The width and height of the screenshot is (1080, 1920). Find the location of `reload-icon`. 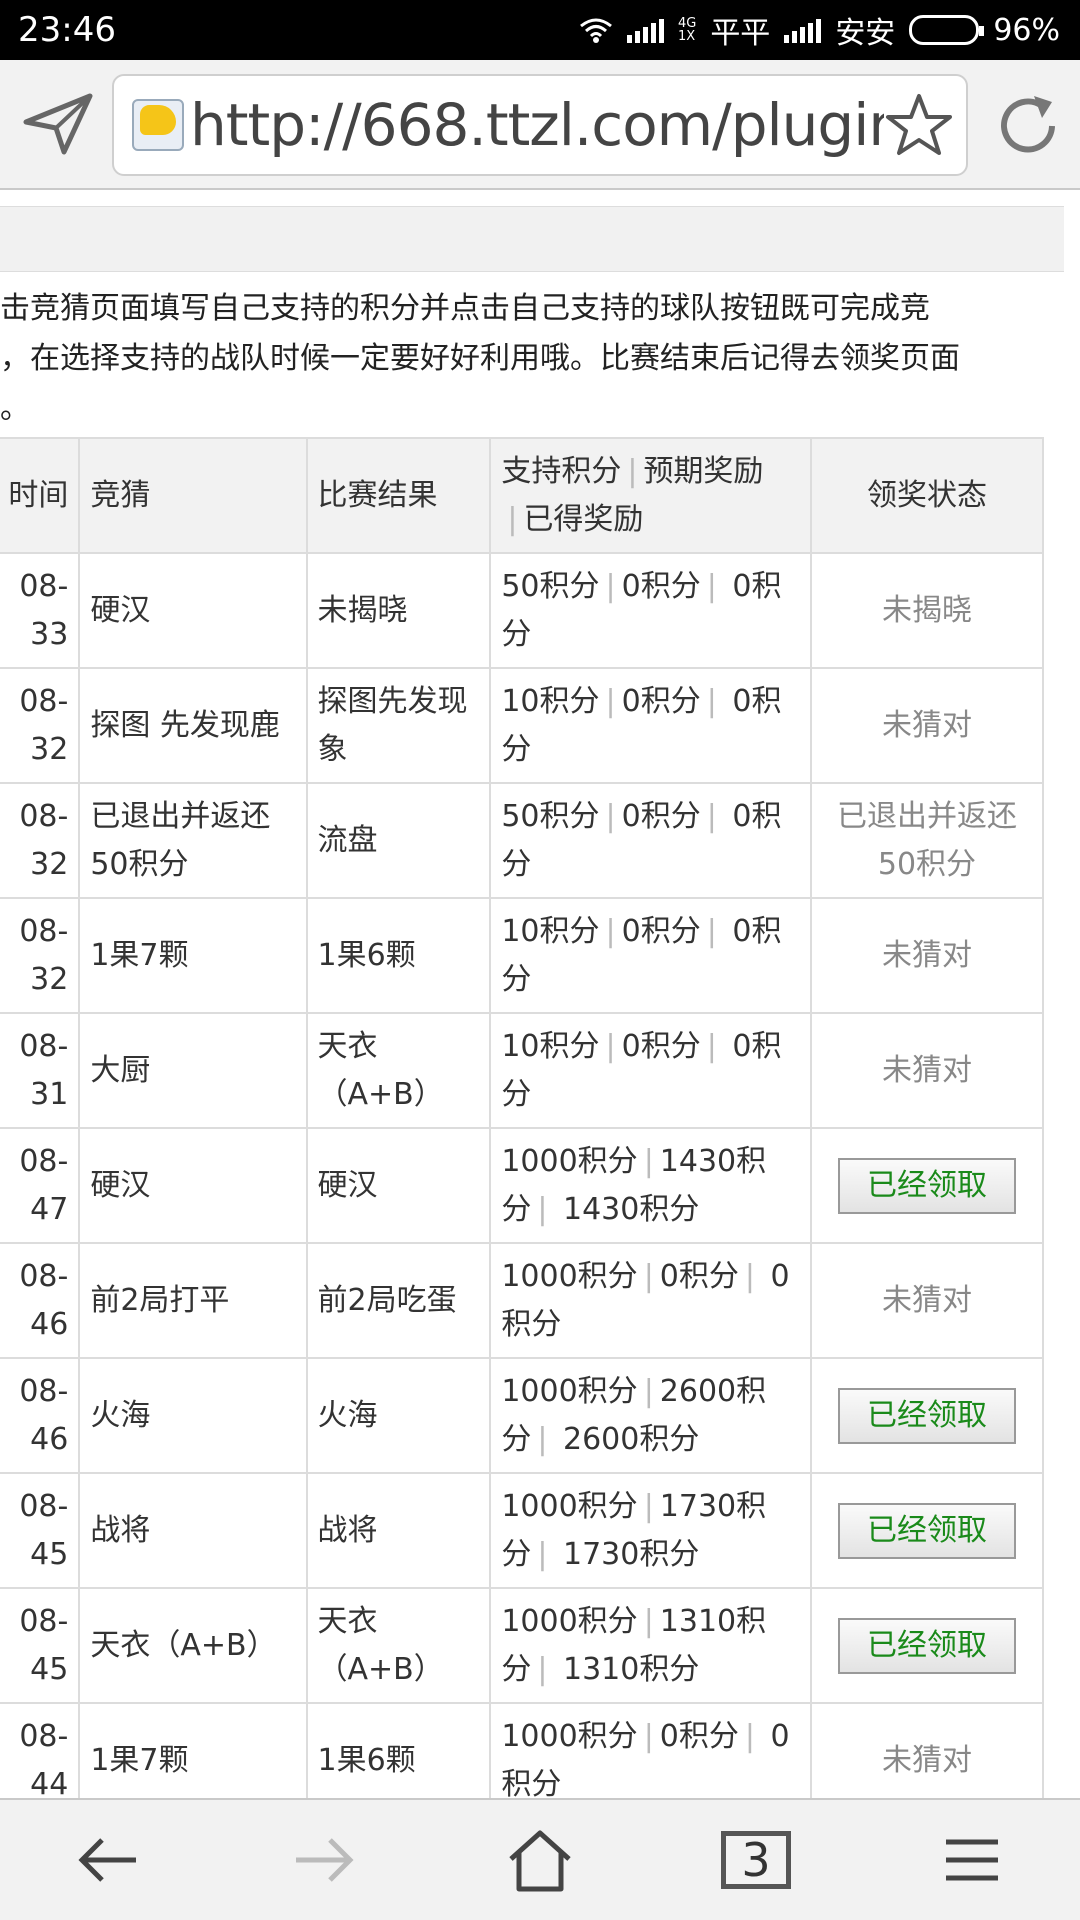

reload-icon is located at coordinates (1028, 126).